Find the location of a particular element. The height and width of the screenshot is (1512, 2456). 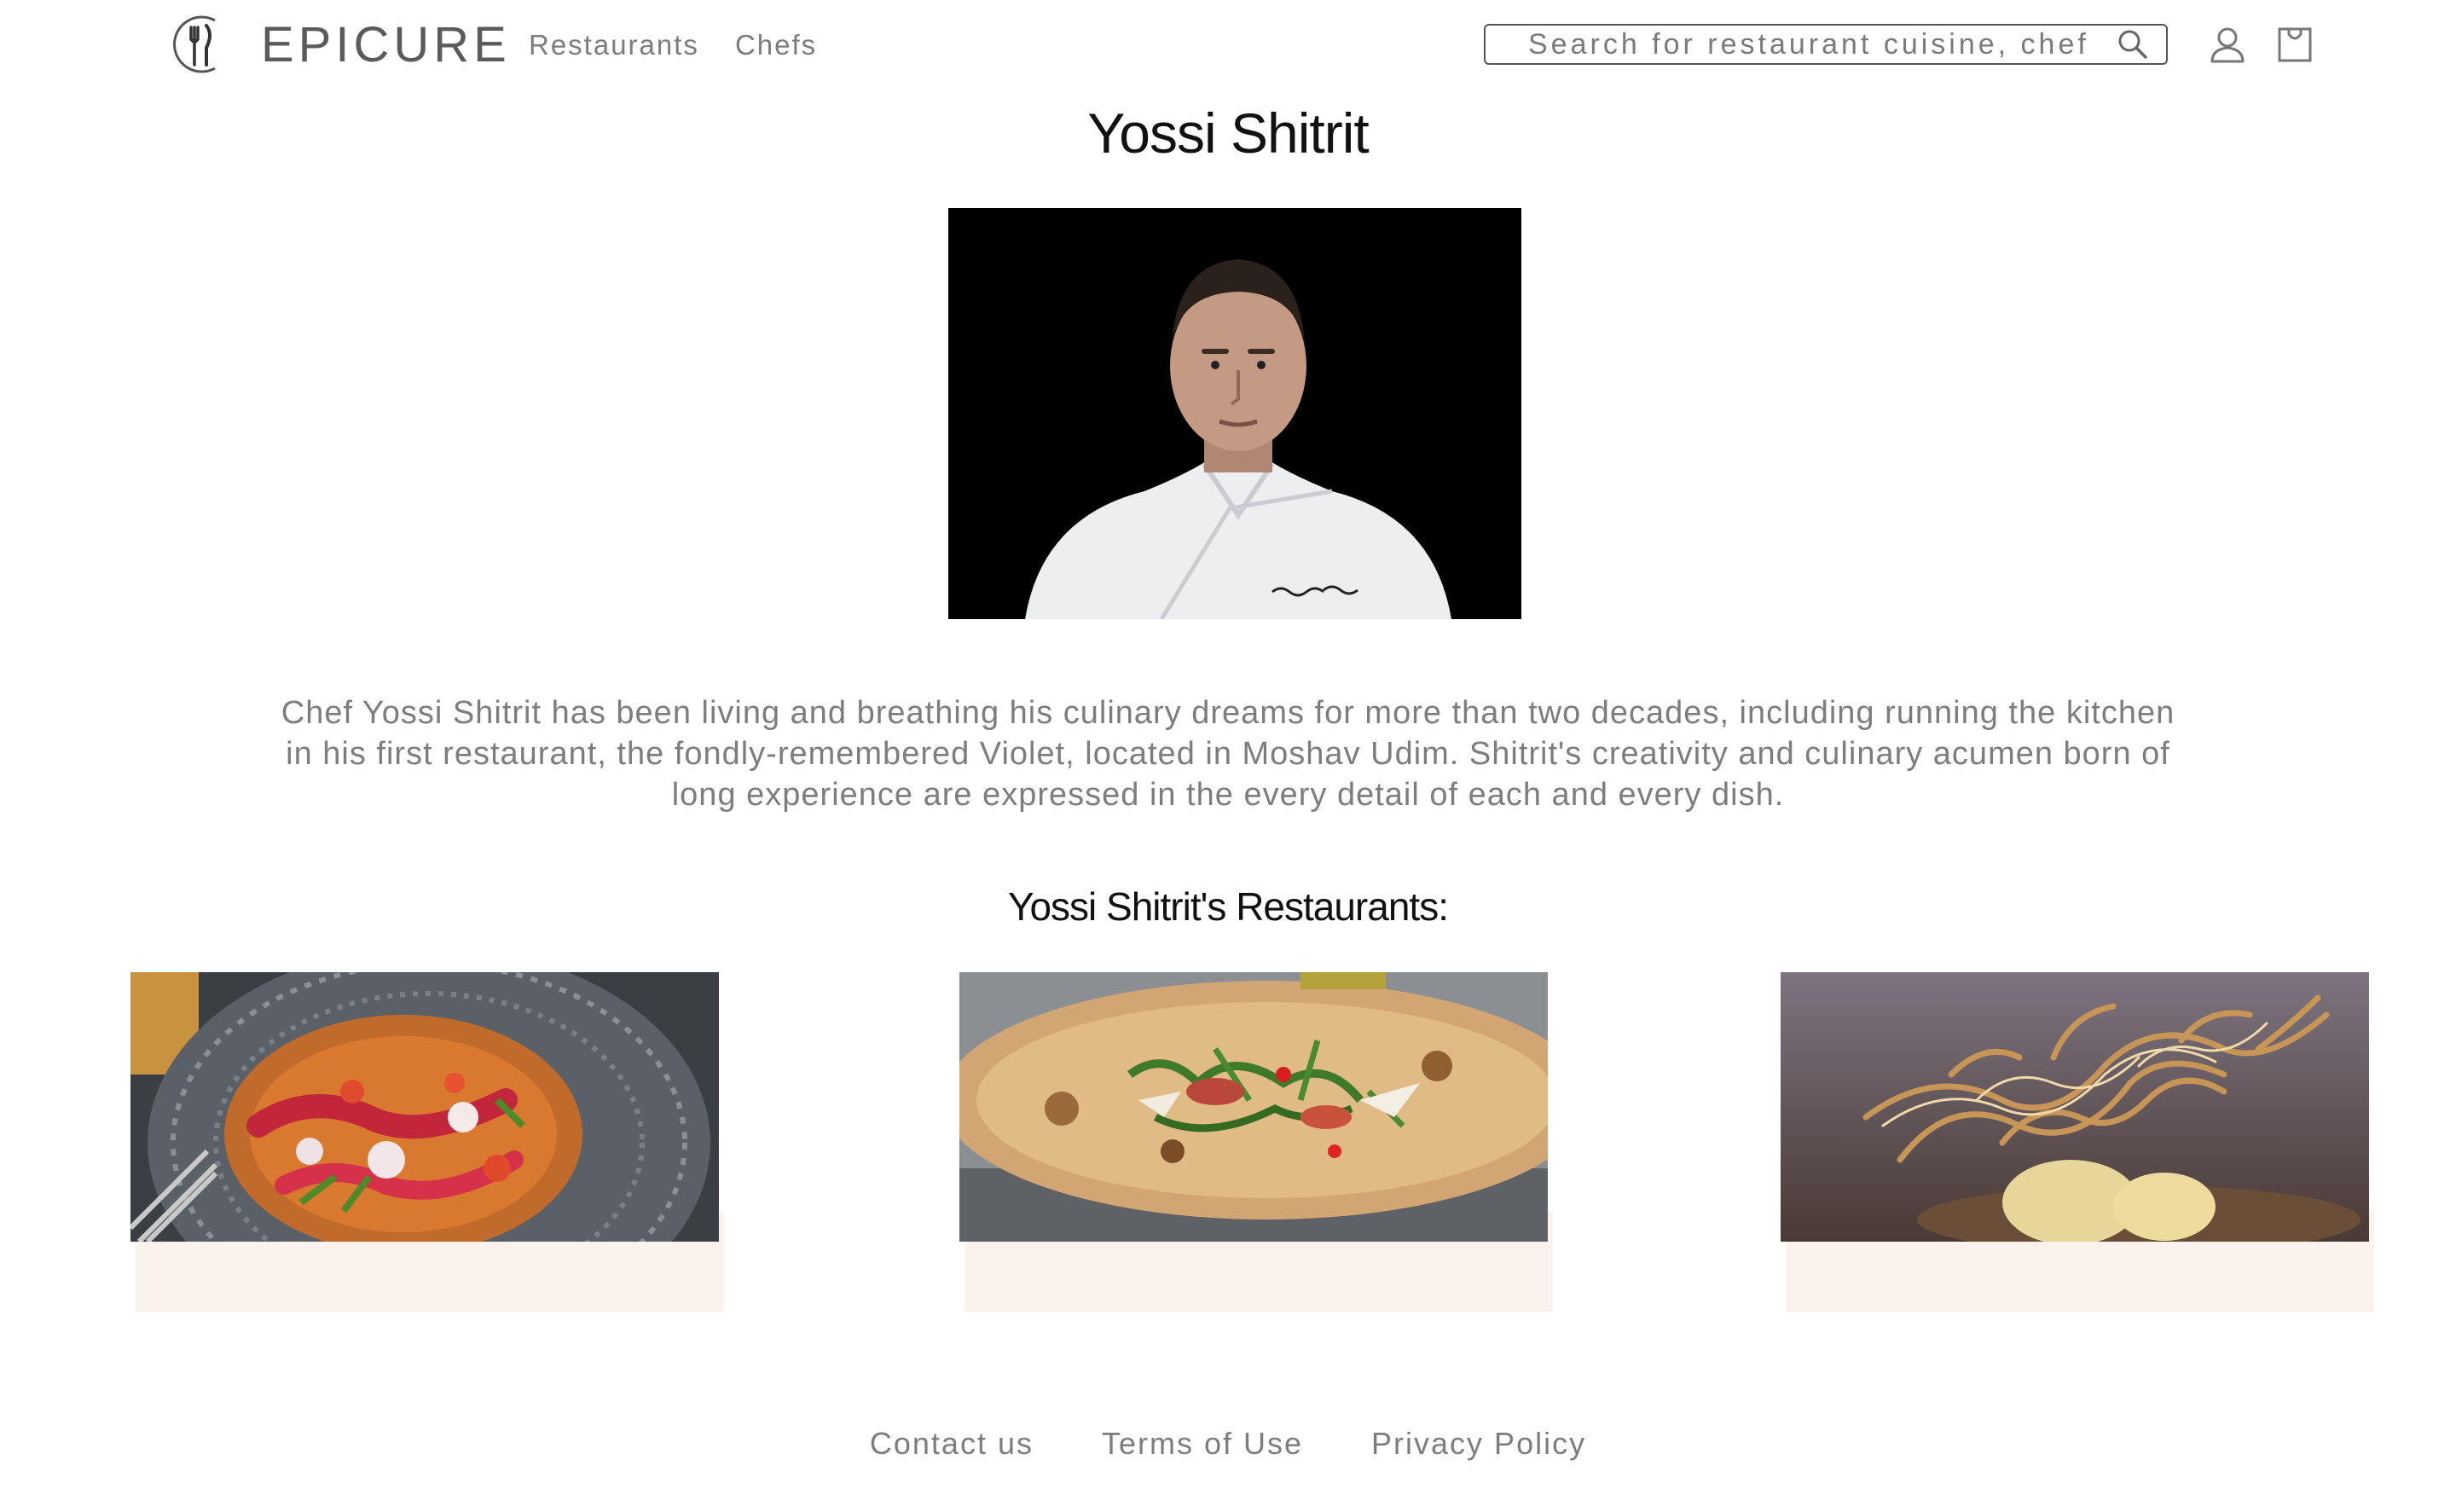

footer-terms-link: Terms of Use is located at coordinates (1202, 1444).